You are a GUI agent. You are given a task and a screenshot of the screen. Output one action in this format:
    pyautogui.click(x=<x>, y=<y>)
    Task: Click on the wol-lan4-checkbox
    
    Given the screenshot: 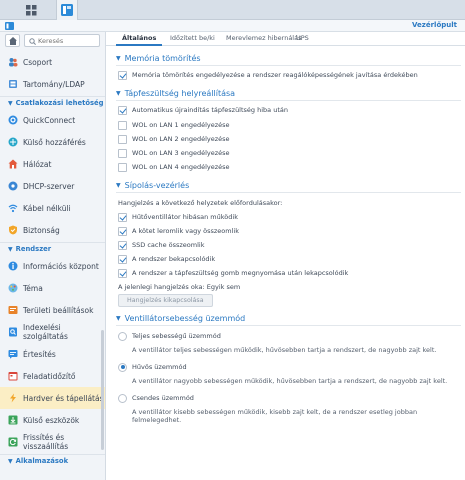 What is the action you would take?
    pyautogui.click(x=122, y=167)
    